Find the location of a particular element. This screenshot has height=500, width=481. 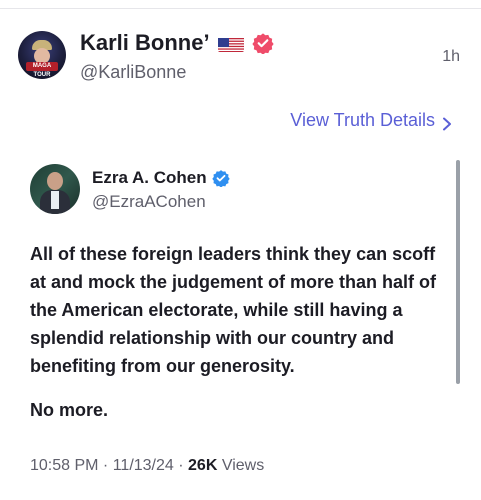

quoted-author-name-row: Ezra A. Cohen is located at coordinates (161, 178).